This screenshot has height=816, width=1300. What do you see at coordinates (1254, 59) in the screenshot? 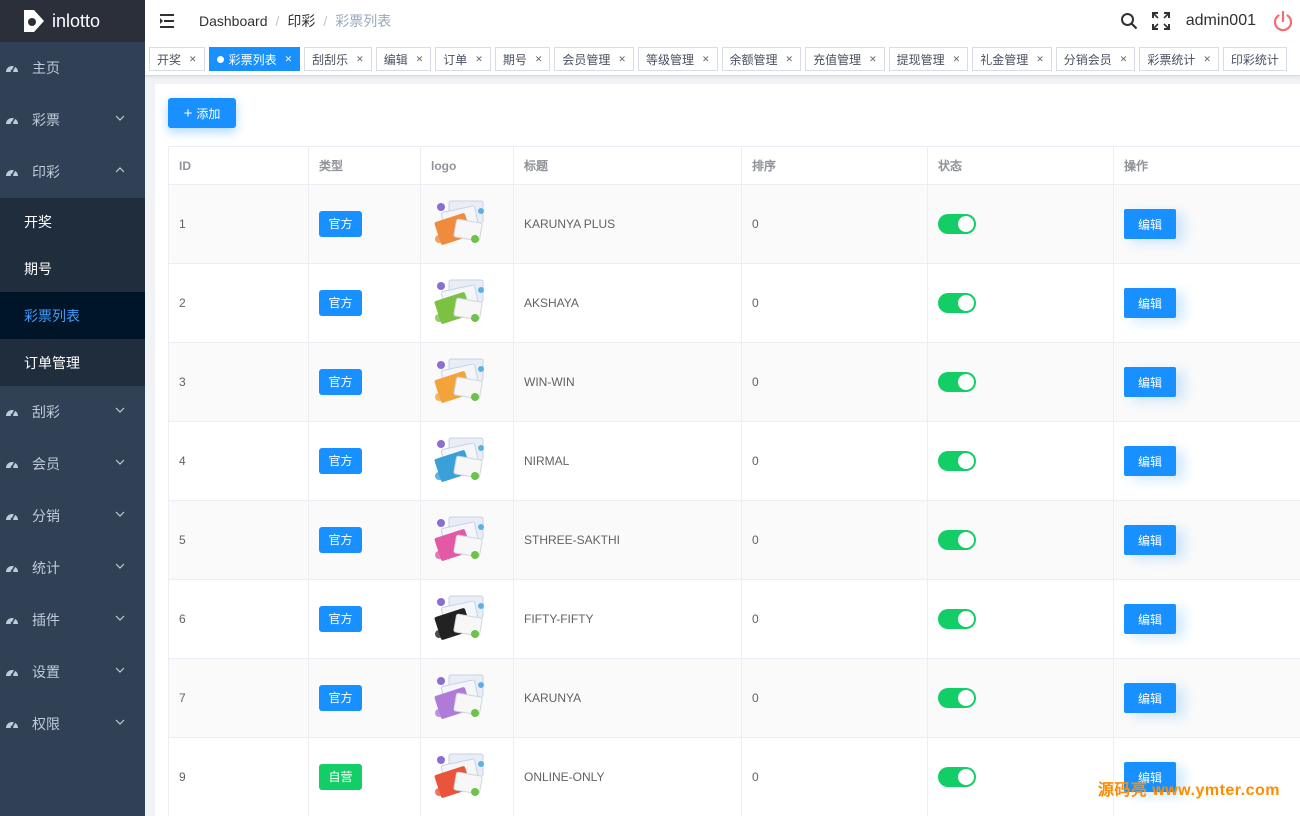
I see `tab-tag: 印彩统计` at bounding box center [1254, 59].